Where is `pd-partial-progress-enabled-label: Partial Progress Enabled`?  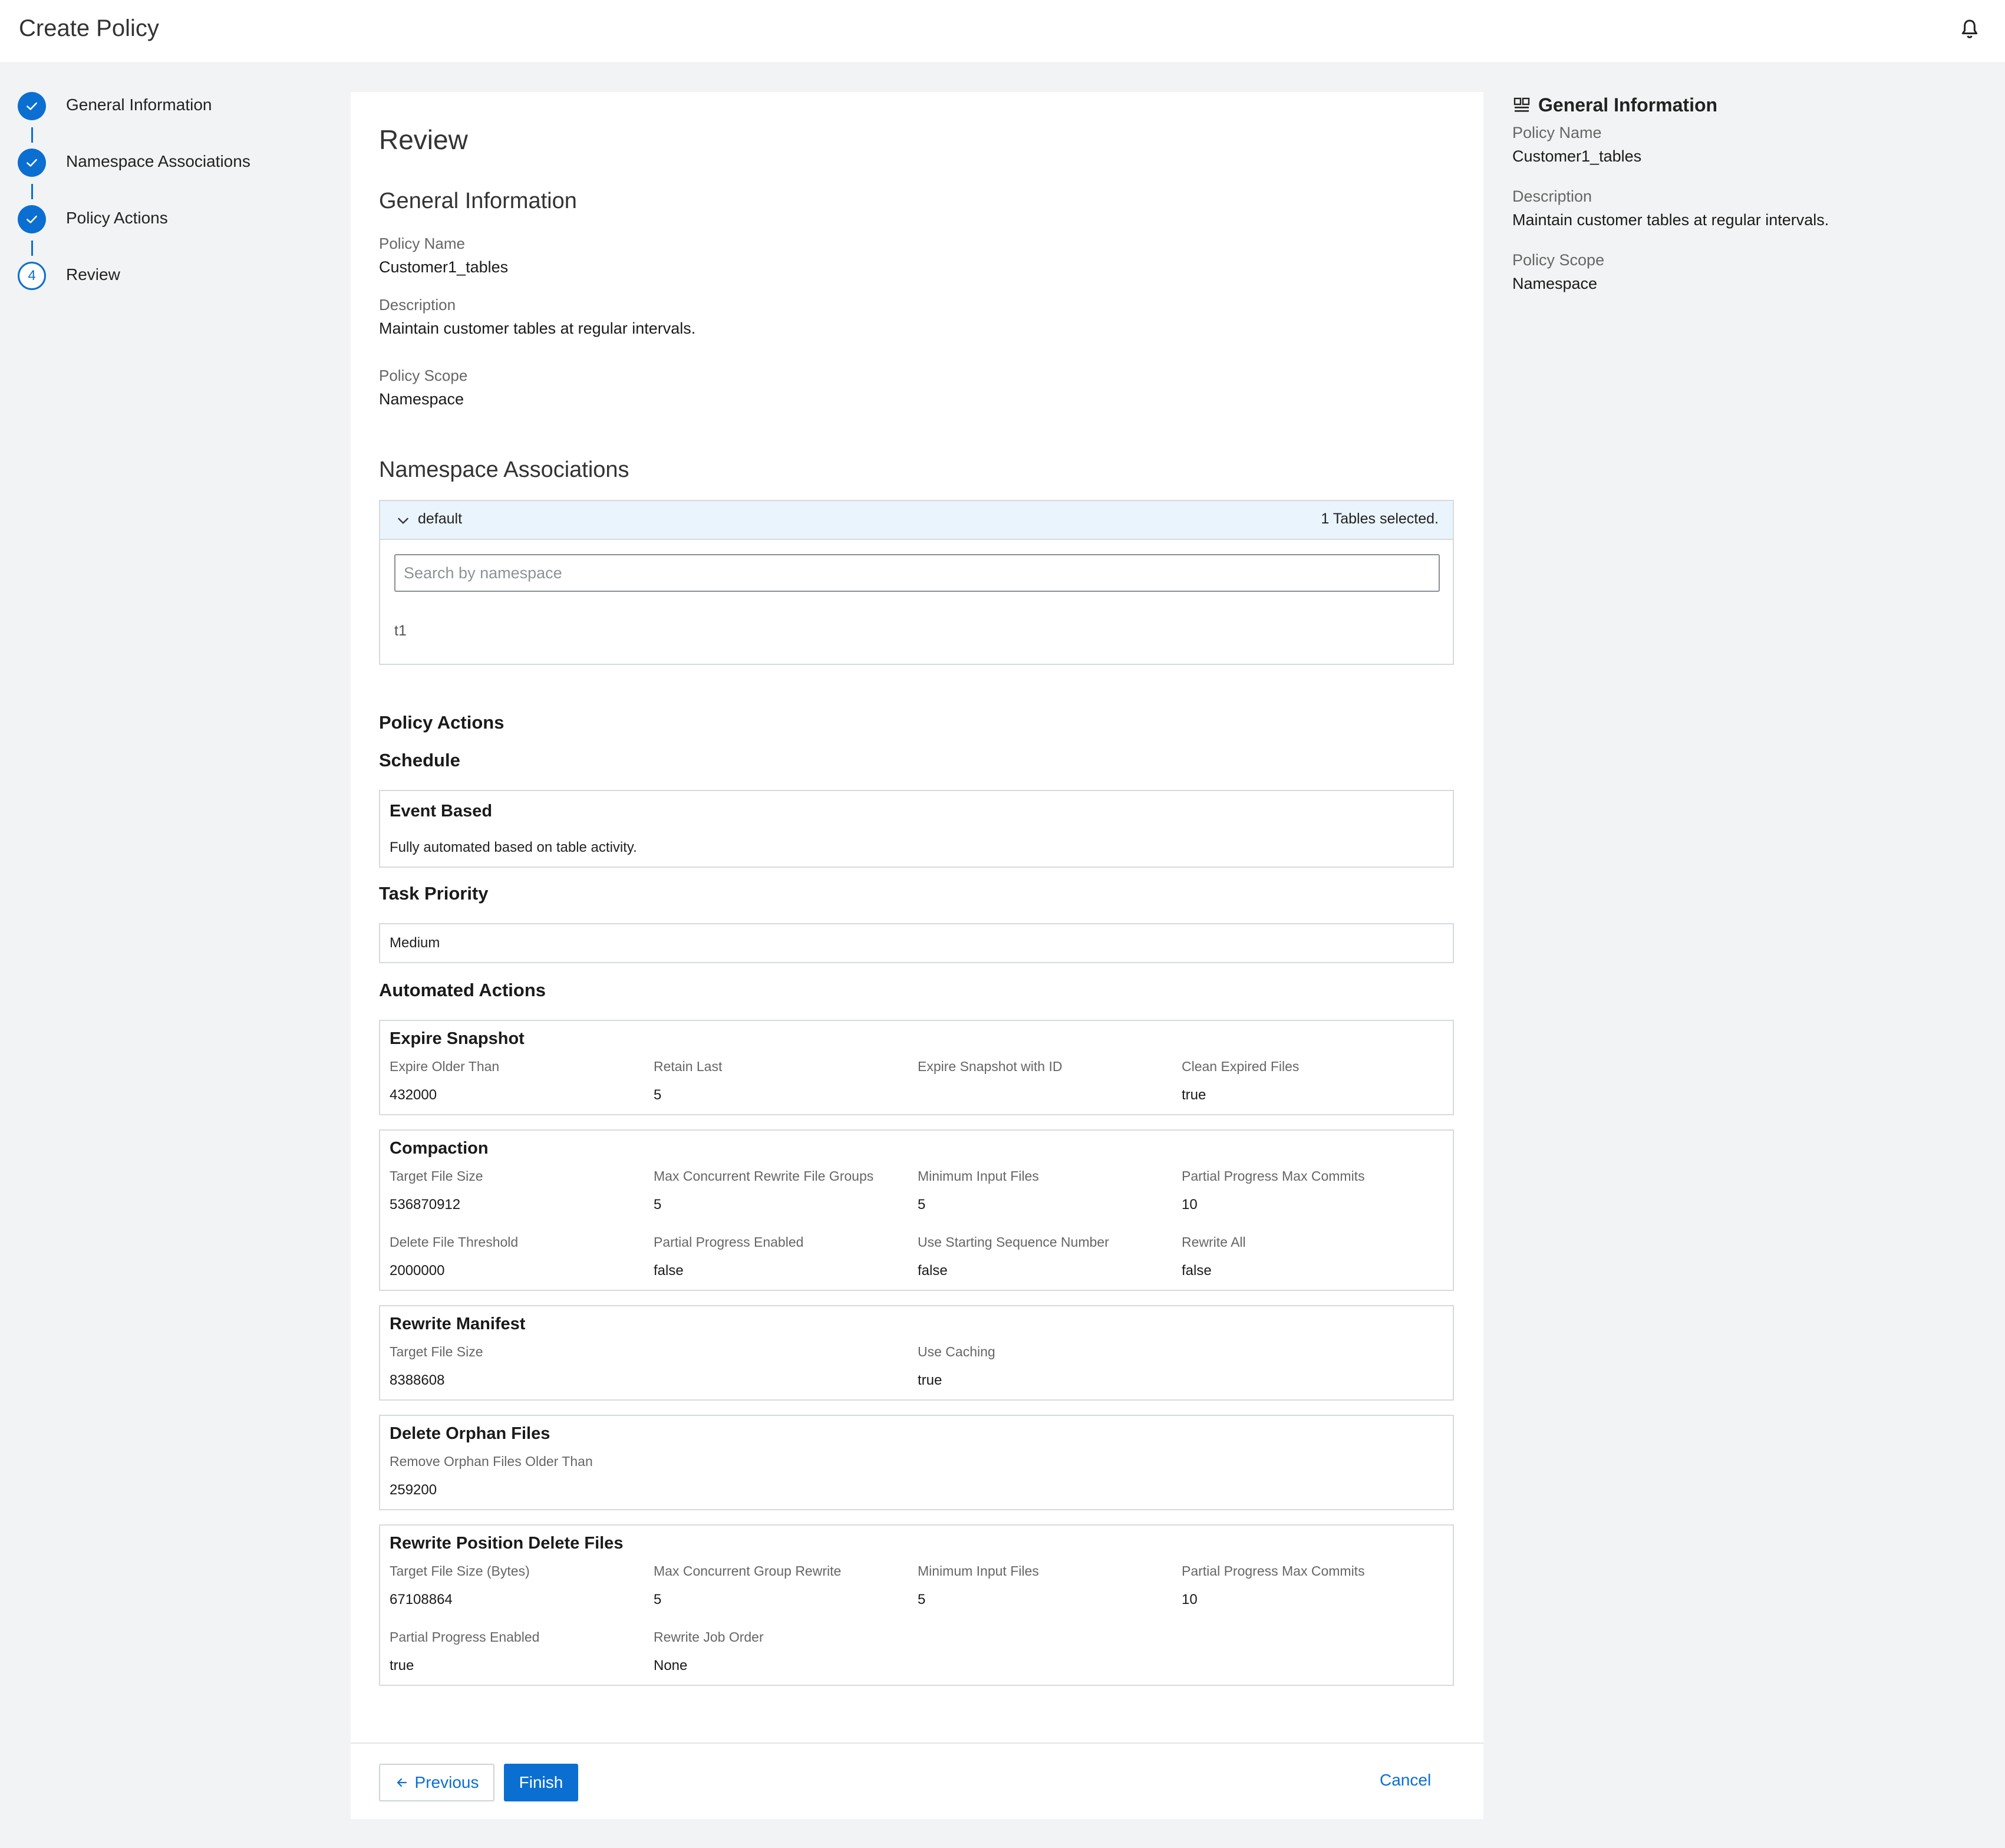 pd-partial-progress-enabled-label: Partial Progress Enabled is located at coordinates (465, 1637).